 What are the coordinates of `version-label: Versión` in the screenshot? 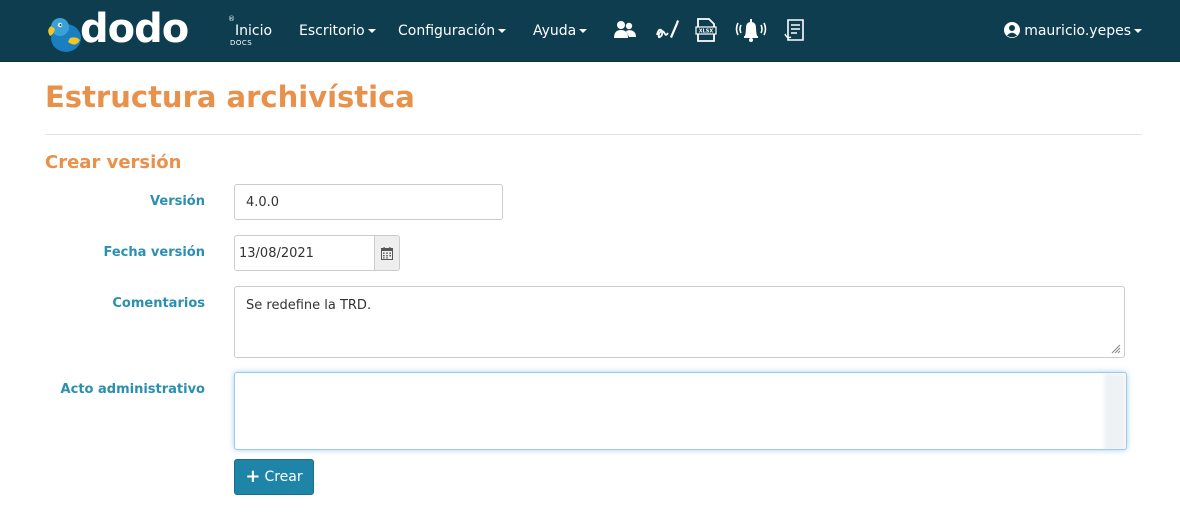 It's located at (177, 201).